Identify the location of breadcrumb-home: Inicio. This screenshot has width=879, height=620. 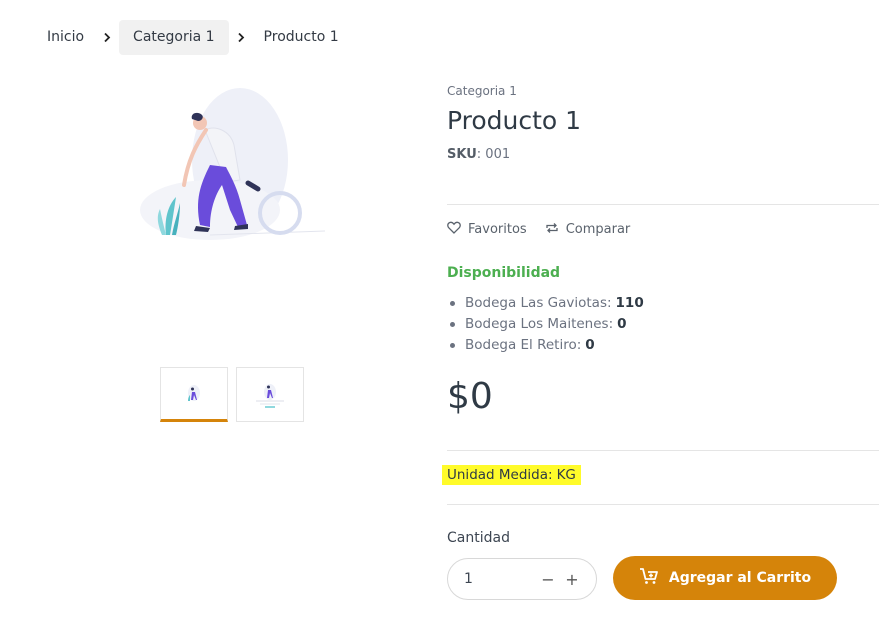
(65, 37).